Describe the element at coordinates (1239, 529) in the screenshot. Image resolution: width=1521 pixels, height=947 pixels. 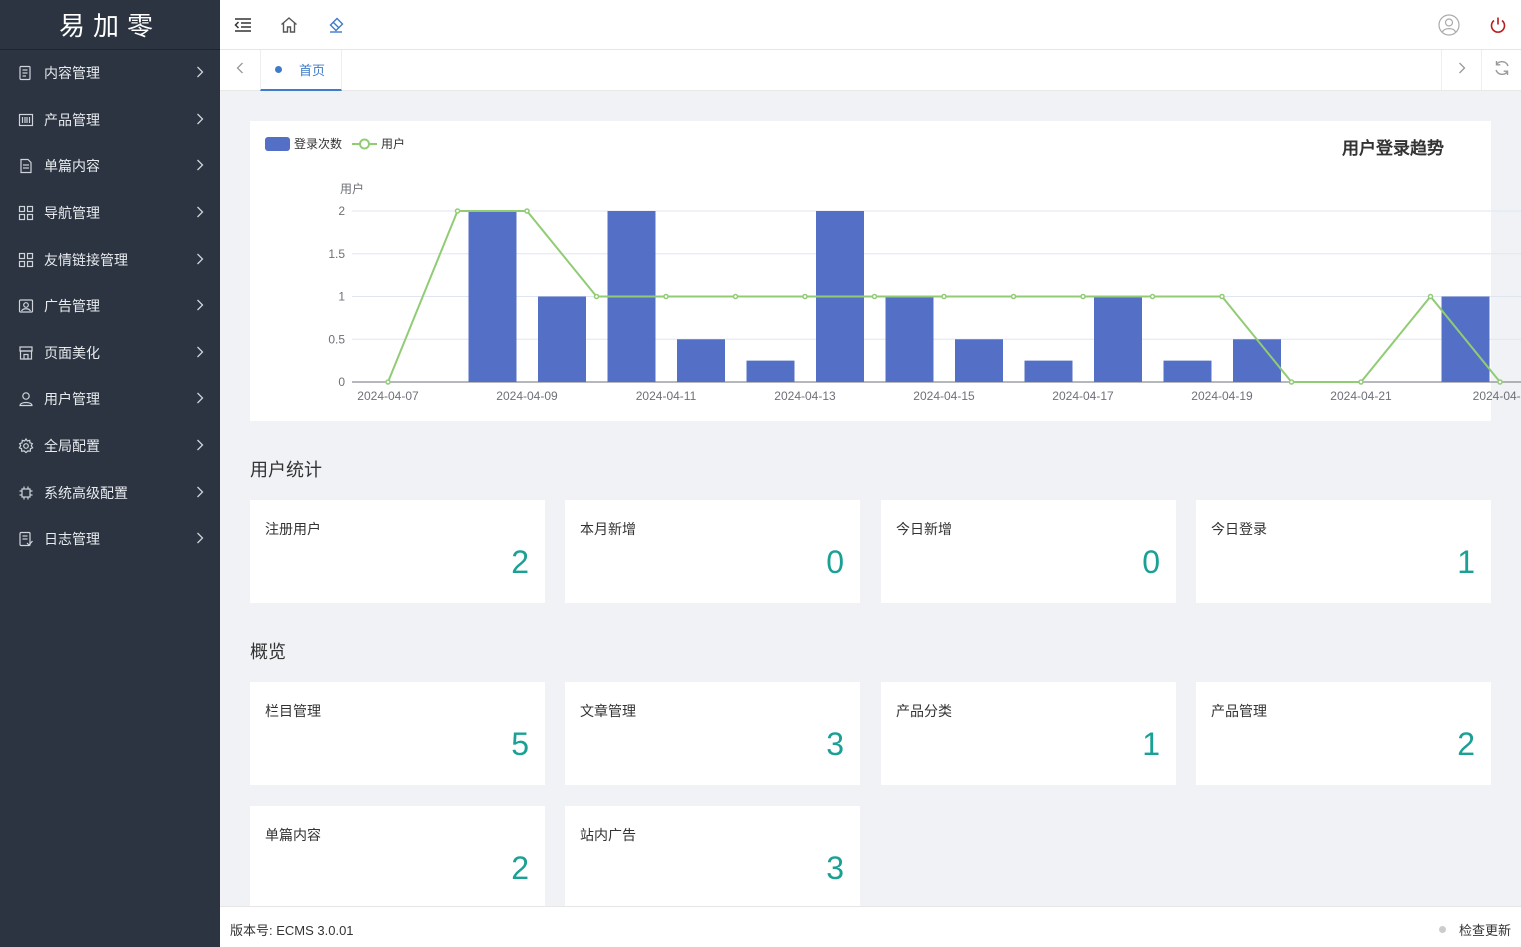
I see `stat-label: 今日登录` at that location.